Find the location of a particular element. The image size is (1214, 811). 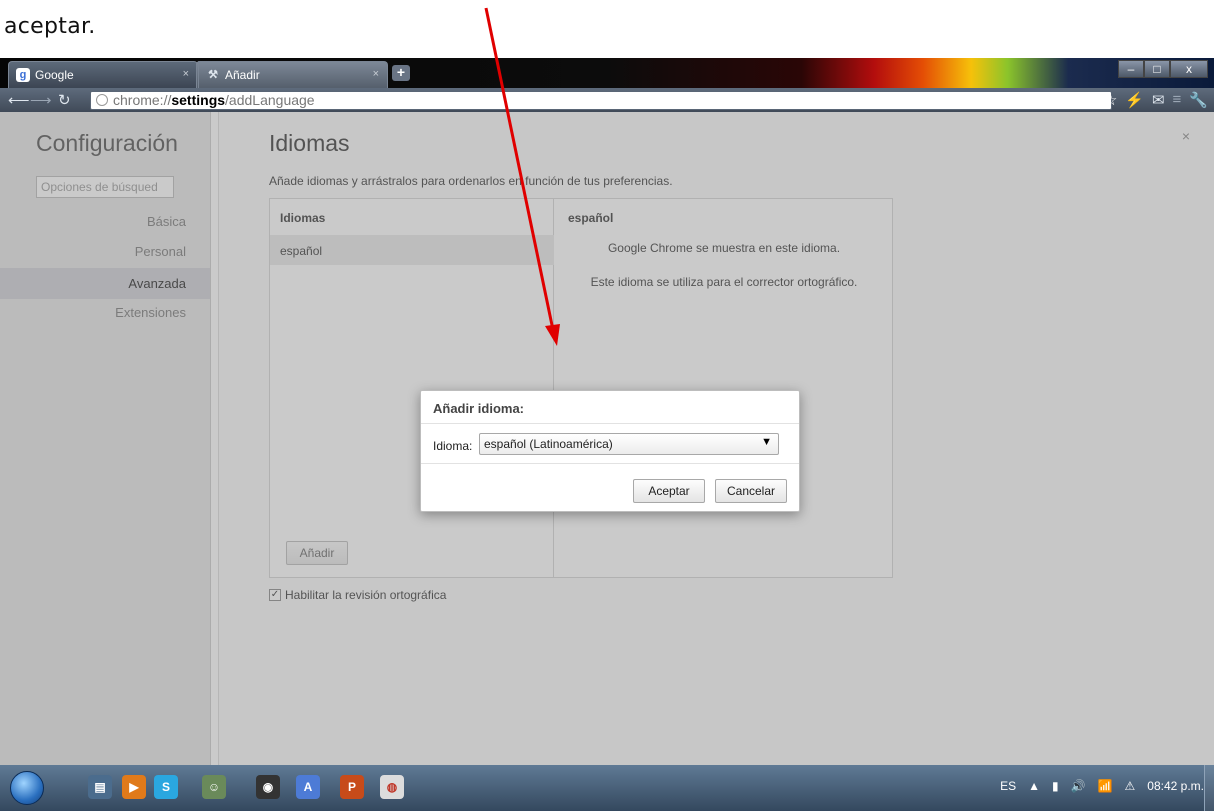

explorer-icon: ▤ is located at coordinates (100, 787).